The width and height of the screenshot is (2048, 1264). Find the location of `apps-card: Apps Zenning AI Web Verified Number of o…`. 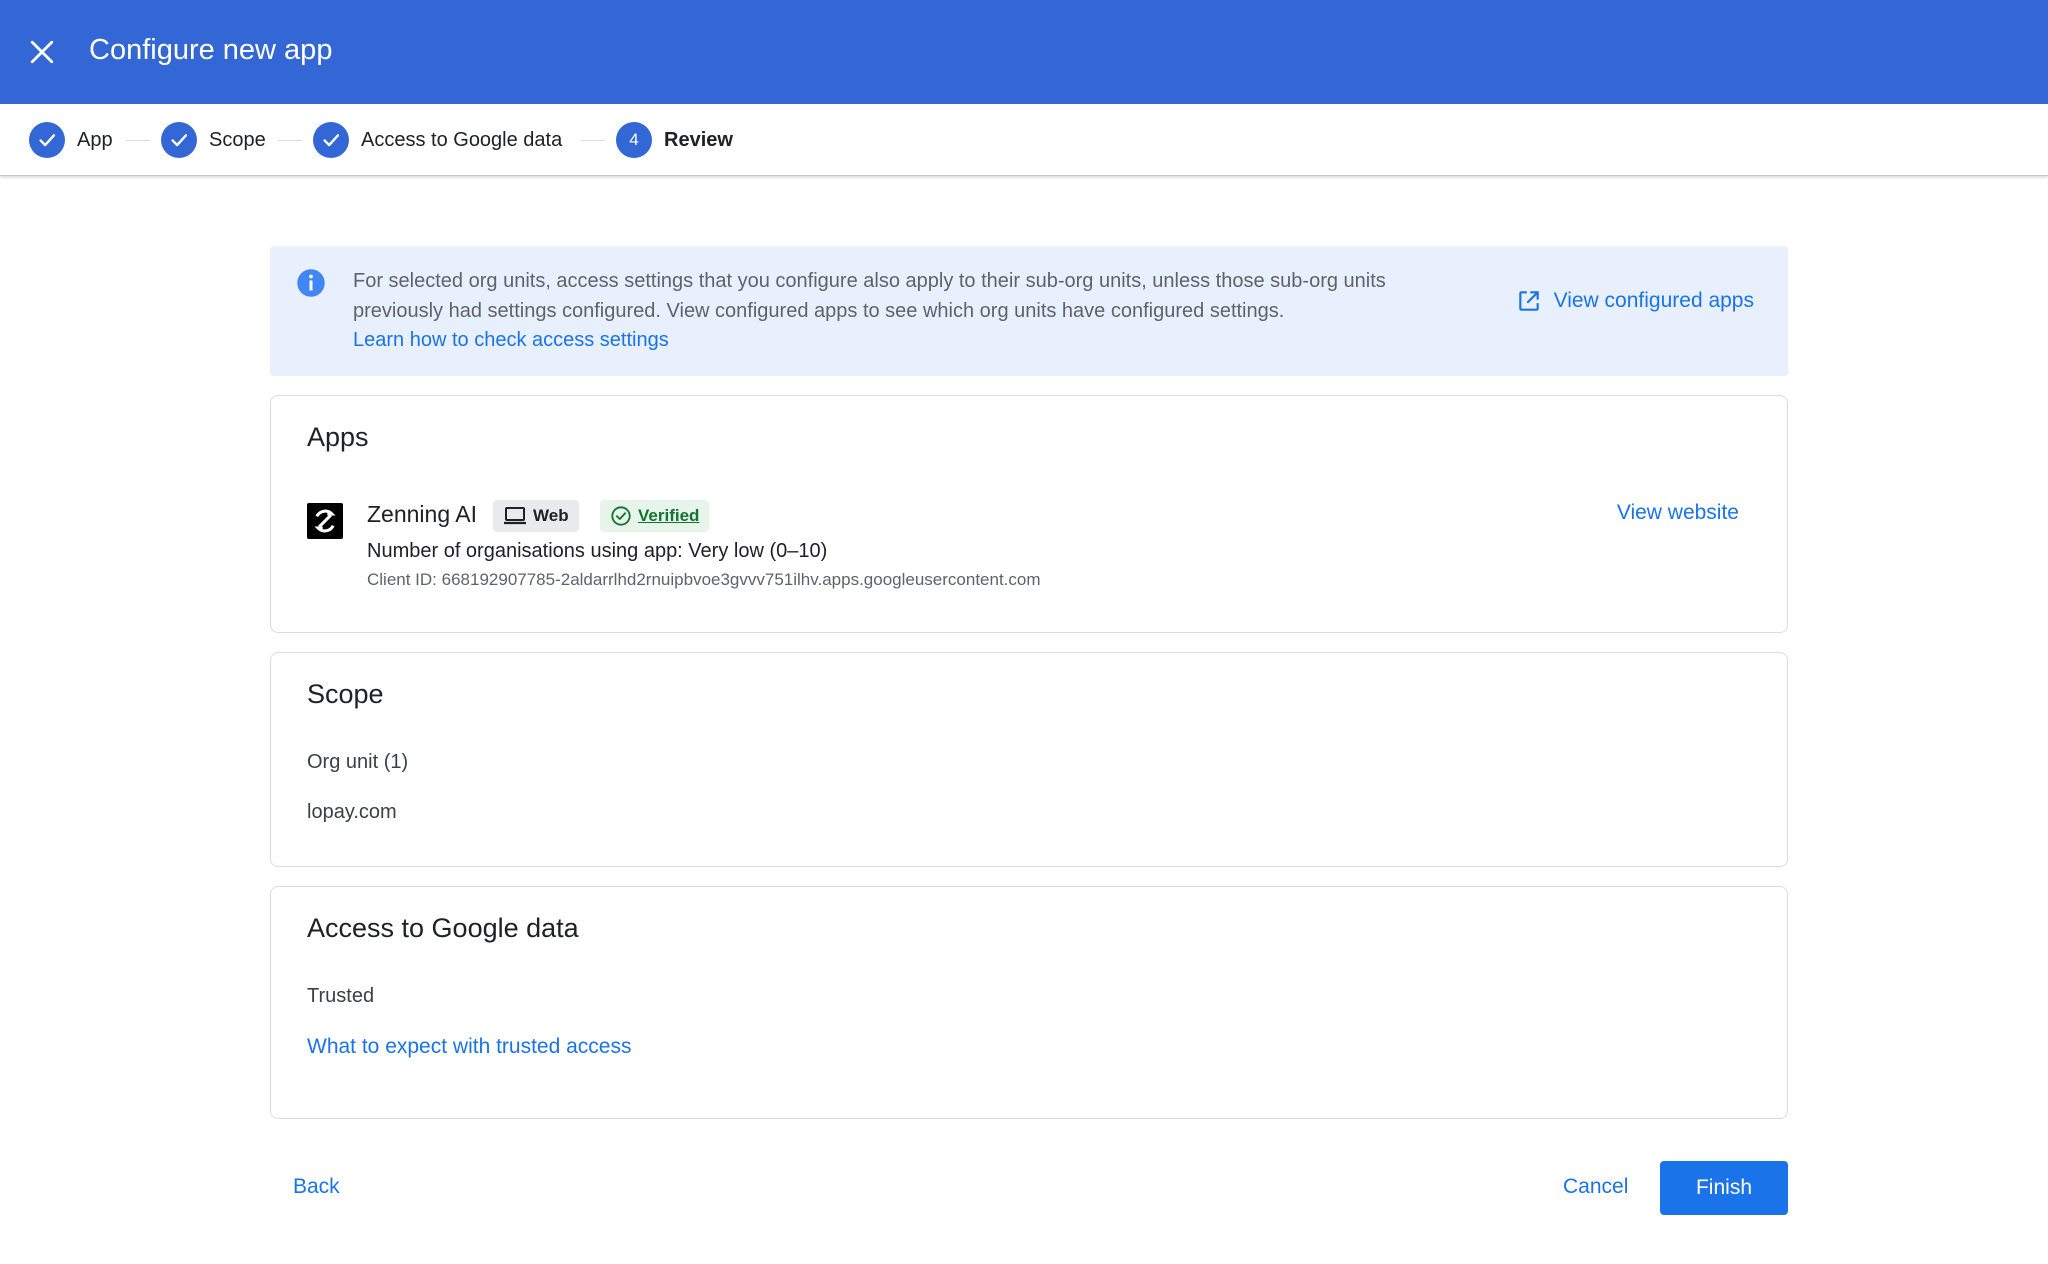

apps-card: Apps Zenning AI Web Verified Number of o… is located at coordinates (1029, 514).